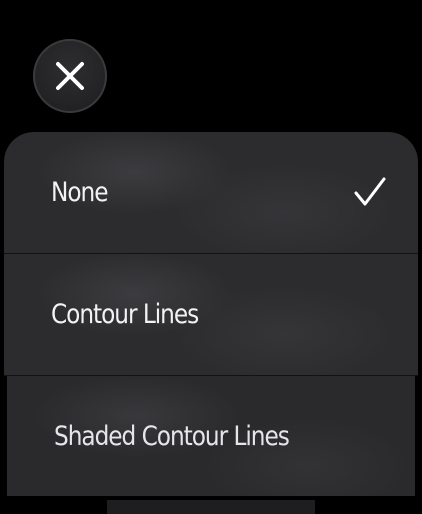 This screenshot has width=422, height=514. What do you see at coordinates (79, 192) in the screenshot?
I see `option-label: None` at bounding box center [79, 192].